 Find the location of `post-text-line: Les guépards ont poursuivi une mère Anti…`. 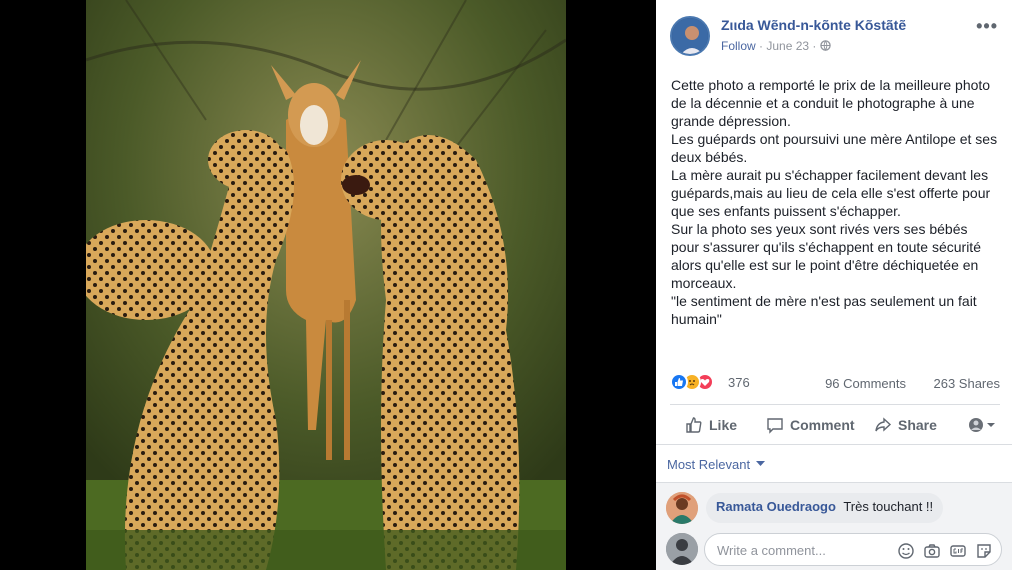

post-text-line: Les guépards ont poursuivi une mère Anti… is located at coordinates (834, 139).